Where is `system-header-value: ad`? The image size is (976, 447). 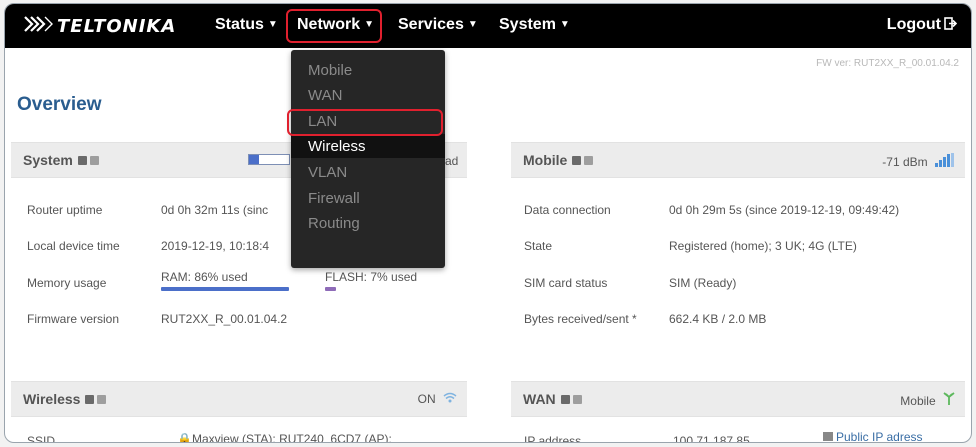 system-header-value: ad is located at coordinates (452, 161).